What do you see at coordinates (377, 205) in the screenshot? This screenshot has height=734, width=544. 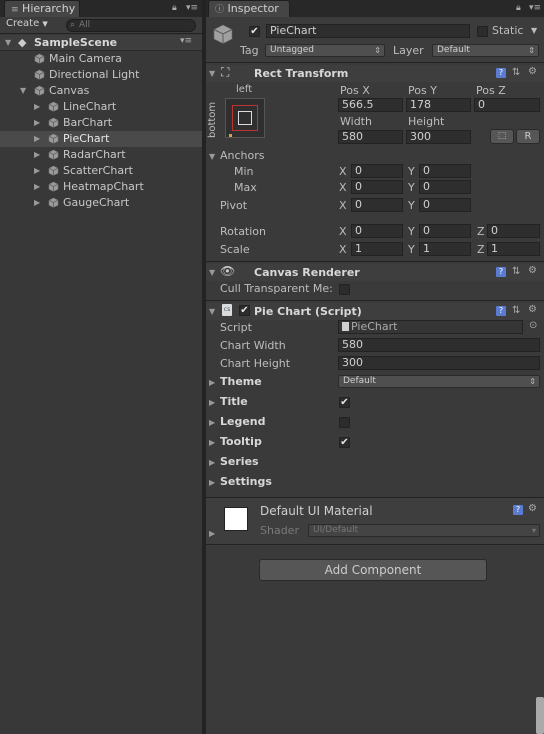 I see `pivot-x-field: 0` at bounding box center [377, 205].